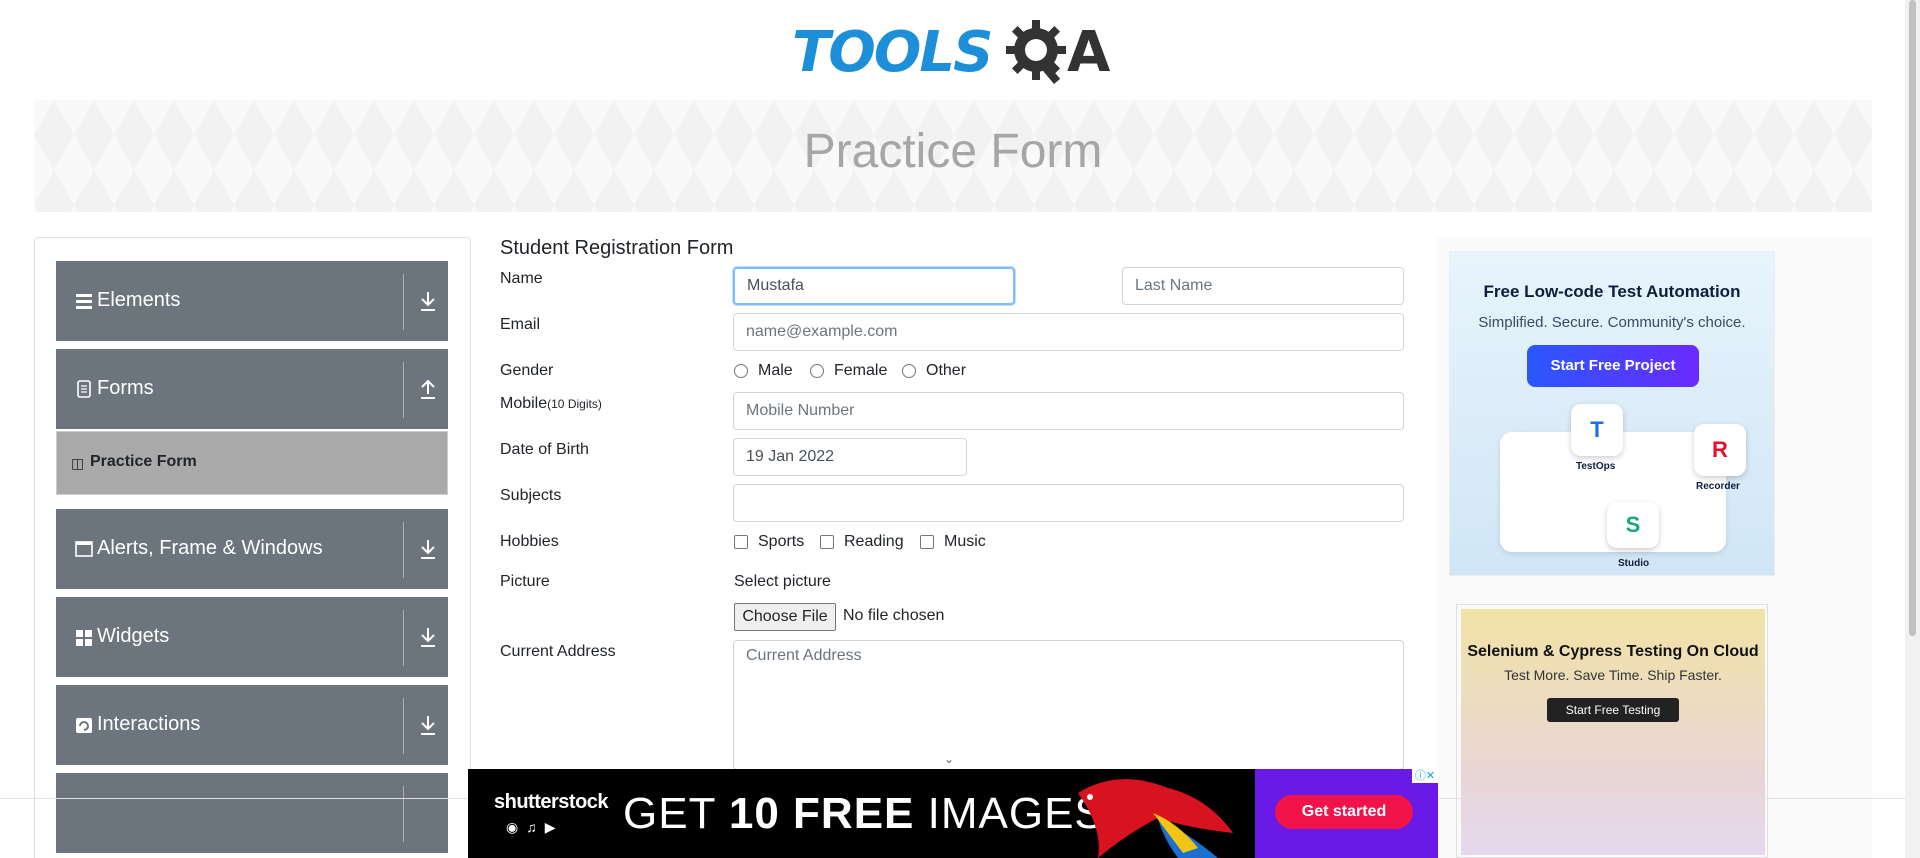 The image size is (1920, 858). What do you see at coordinates (520, 324) in the screenshot?
I see `email-label: Email` at bounding box center [520, 324].